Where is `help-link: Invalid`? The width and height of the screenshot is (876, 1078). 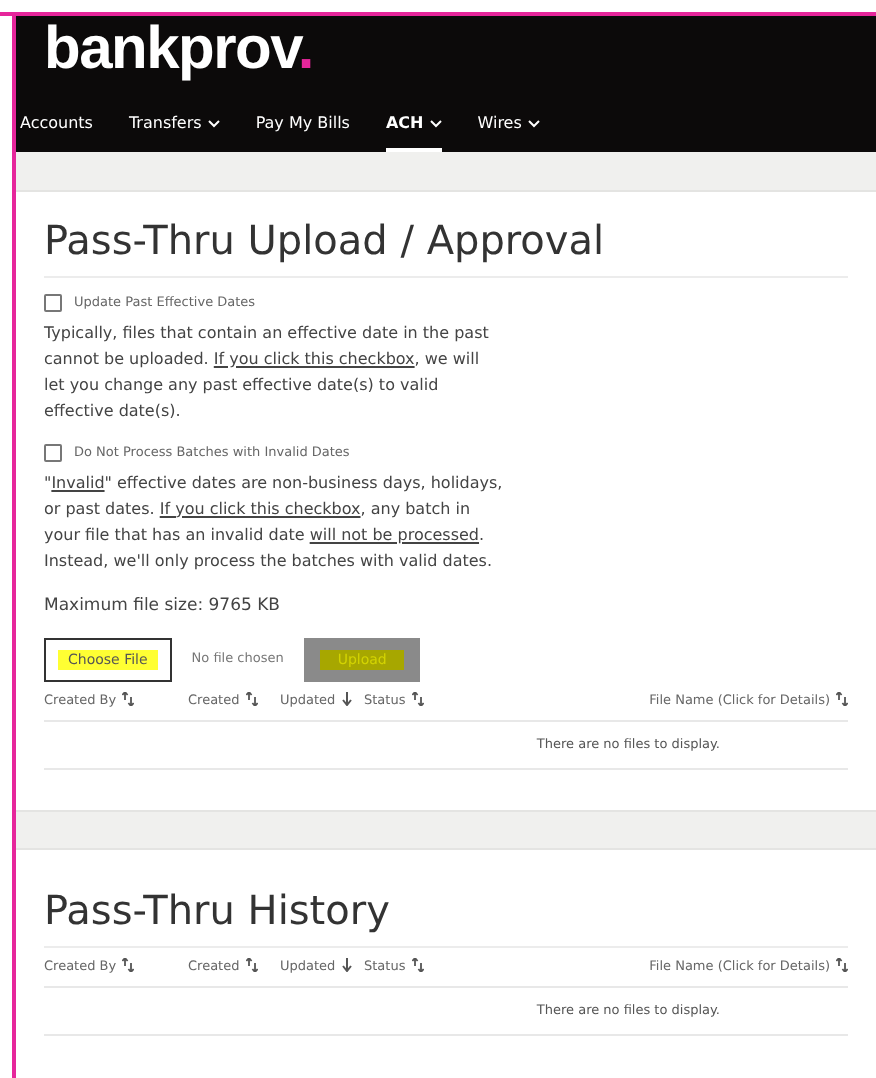
help-link: Invalid is located at coordinates (78, 482).